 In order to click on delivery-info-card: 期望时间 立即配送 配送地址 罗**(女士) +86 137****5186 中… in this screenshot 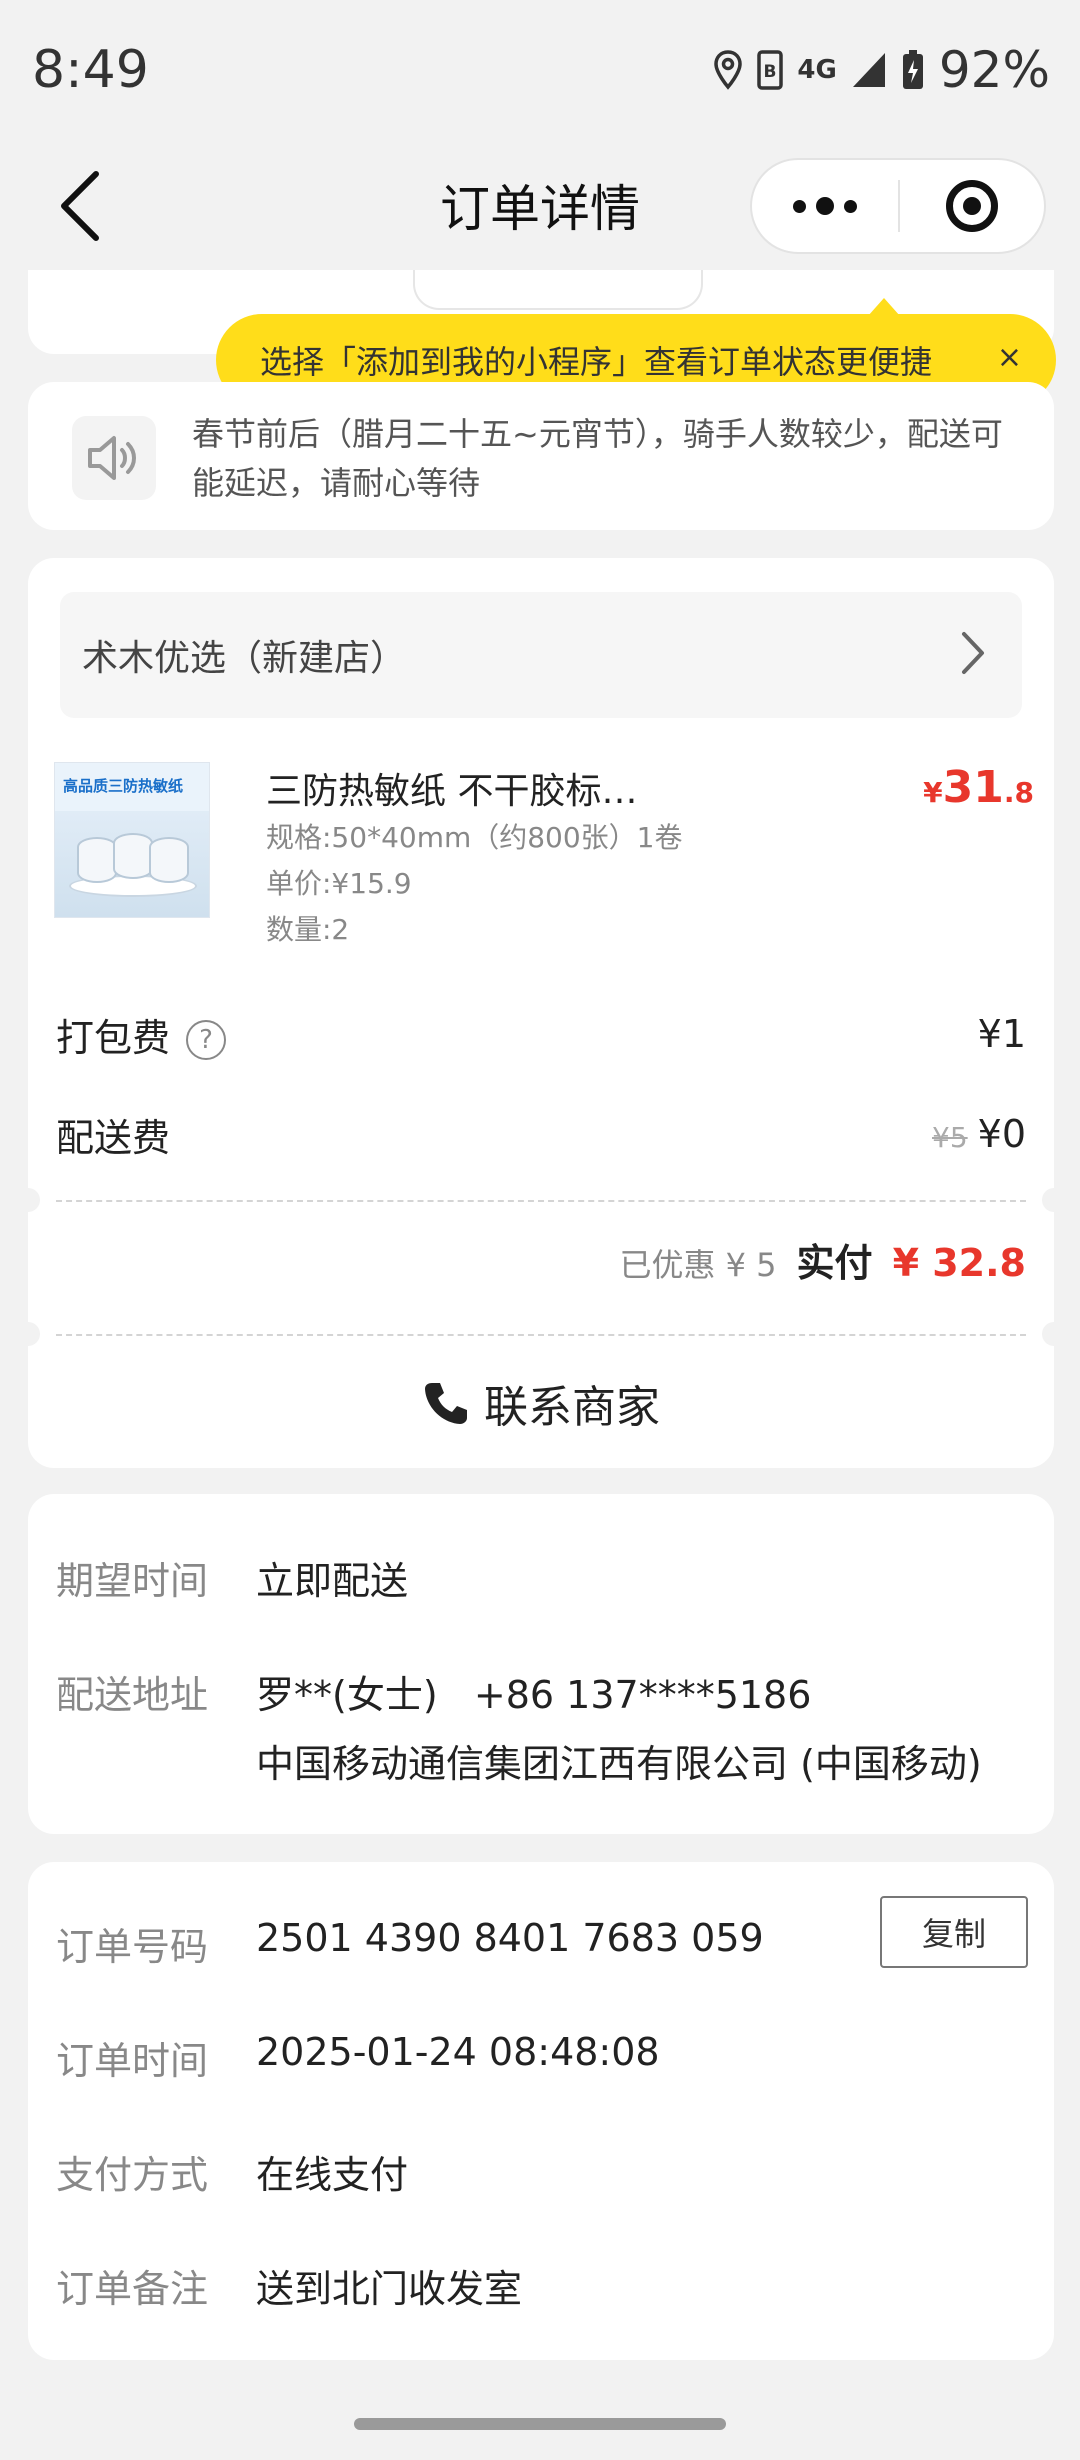, I will do `click(541, 1664)`.